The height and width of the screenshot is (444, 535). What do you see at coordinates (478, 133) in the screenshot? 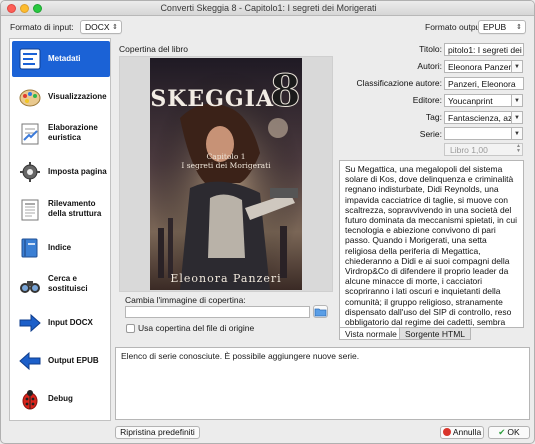
I see `series-field` at bounding box center [478, 133].